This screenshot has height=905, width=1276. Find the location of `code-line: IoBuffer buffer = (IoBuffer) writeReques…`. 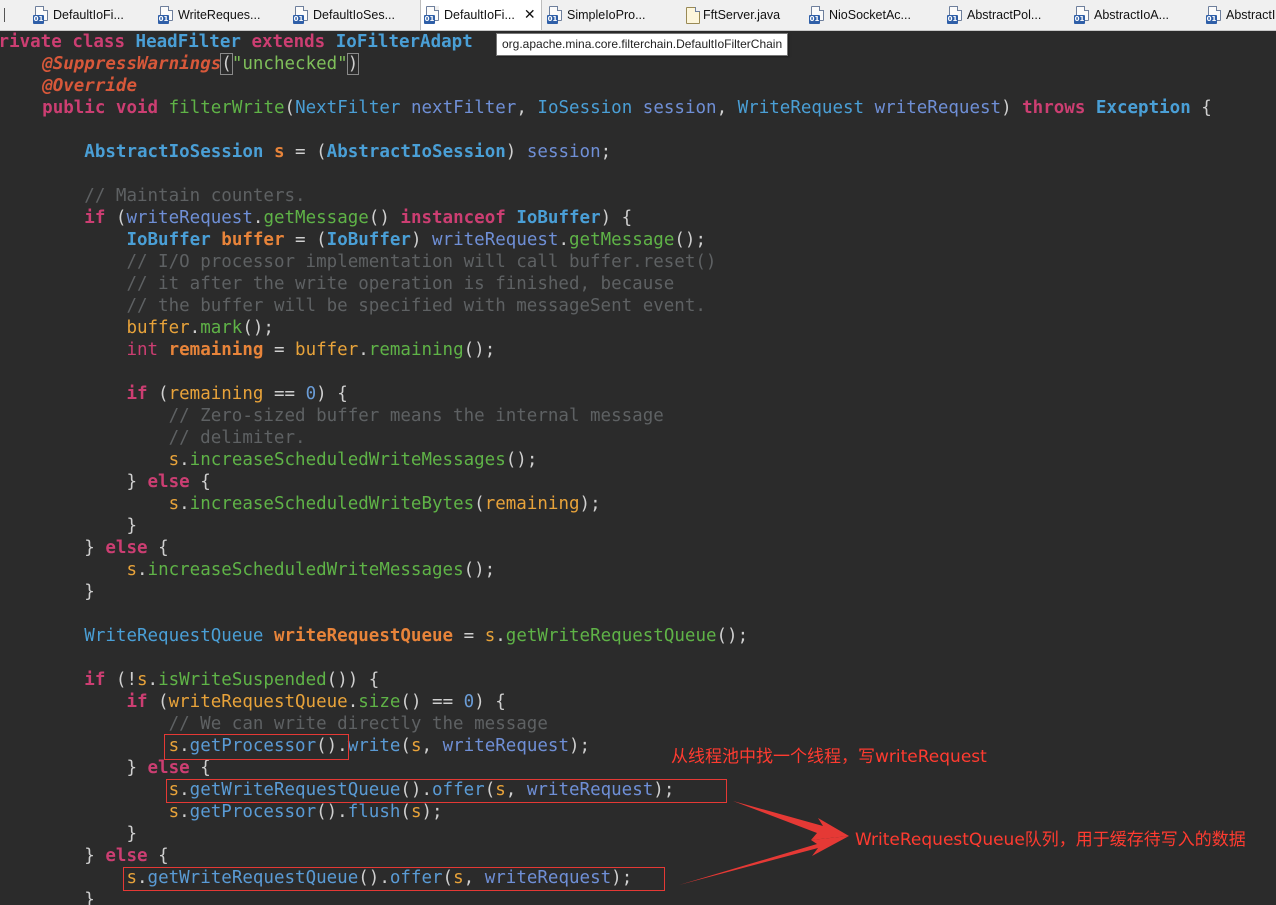

code-line: IoBuffer buffer = (IoBuffer) writeReques… is located at coordinates (416, 240).